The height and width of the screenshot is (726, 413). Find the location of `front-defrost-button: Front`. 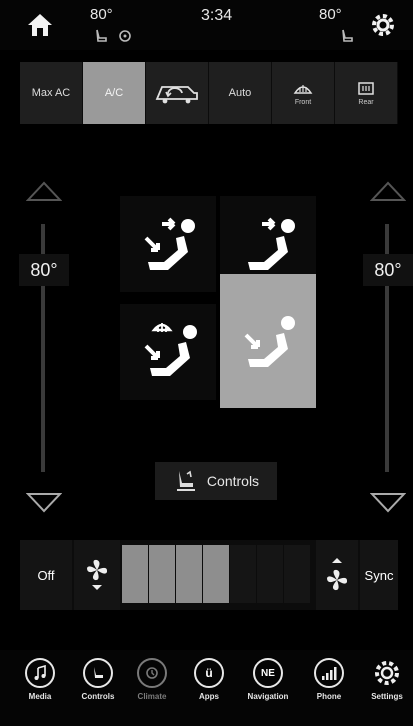

front-defrost-button: Front is located at coordinates (303, 93).